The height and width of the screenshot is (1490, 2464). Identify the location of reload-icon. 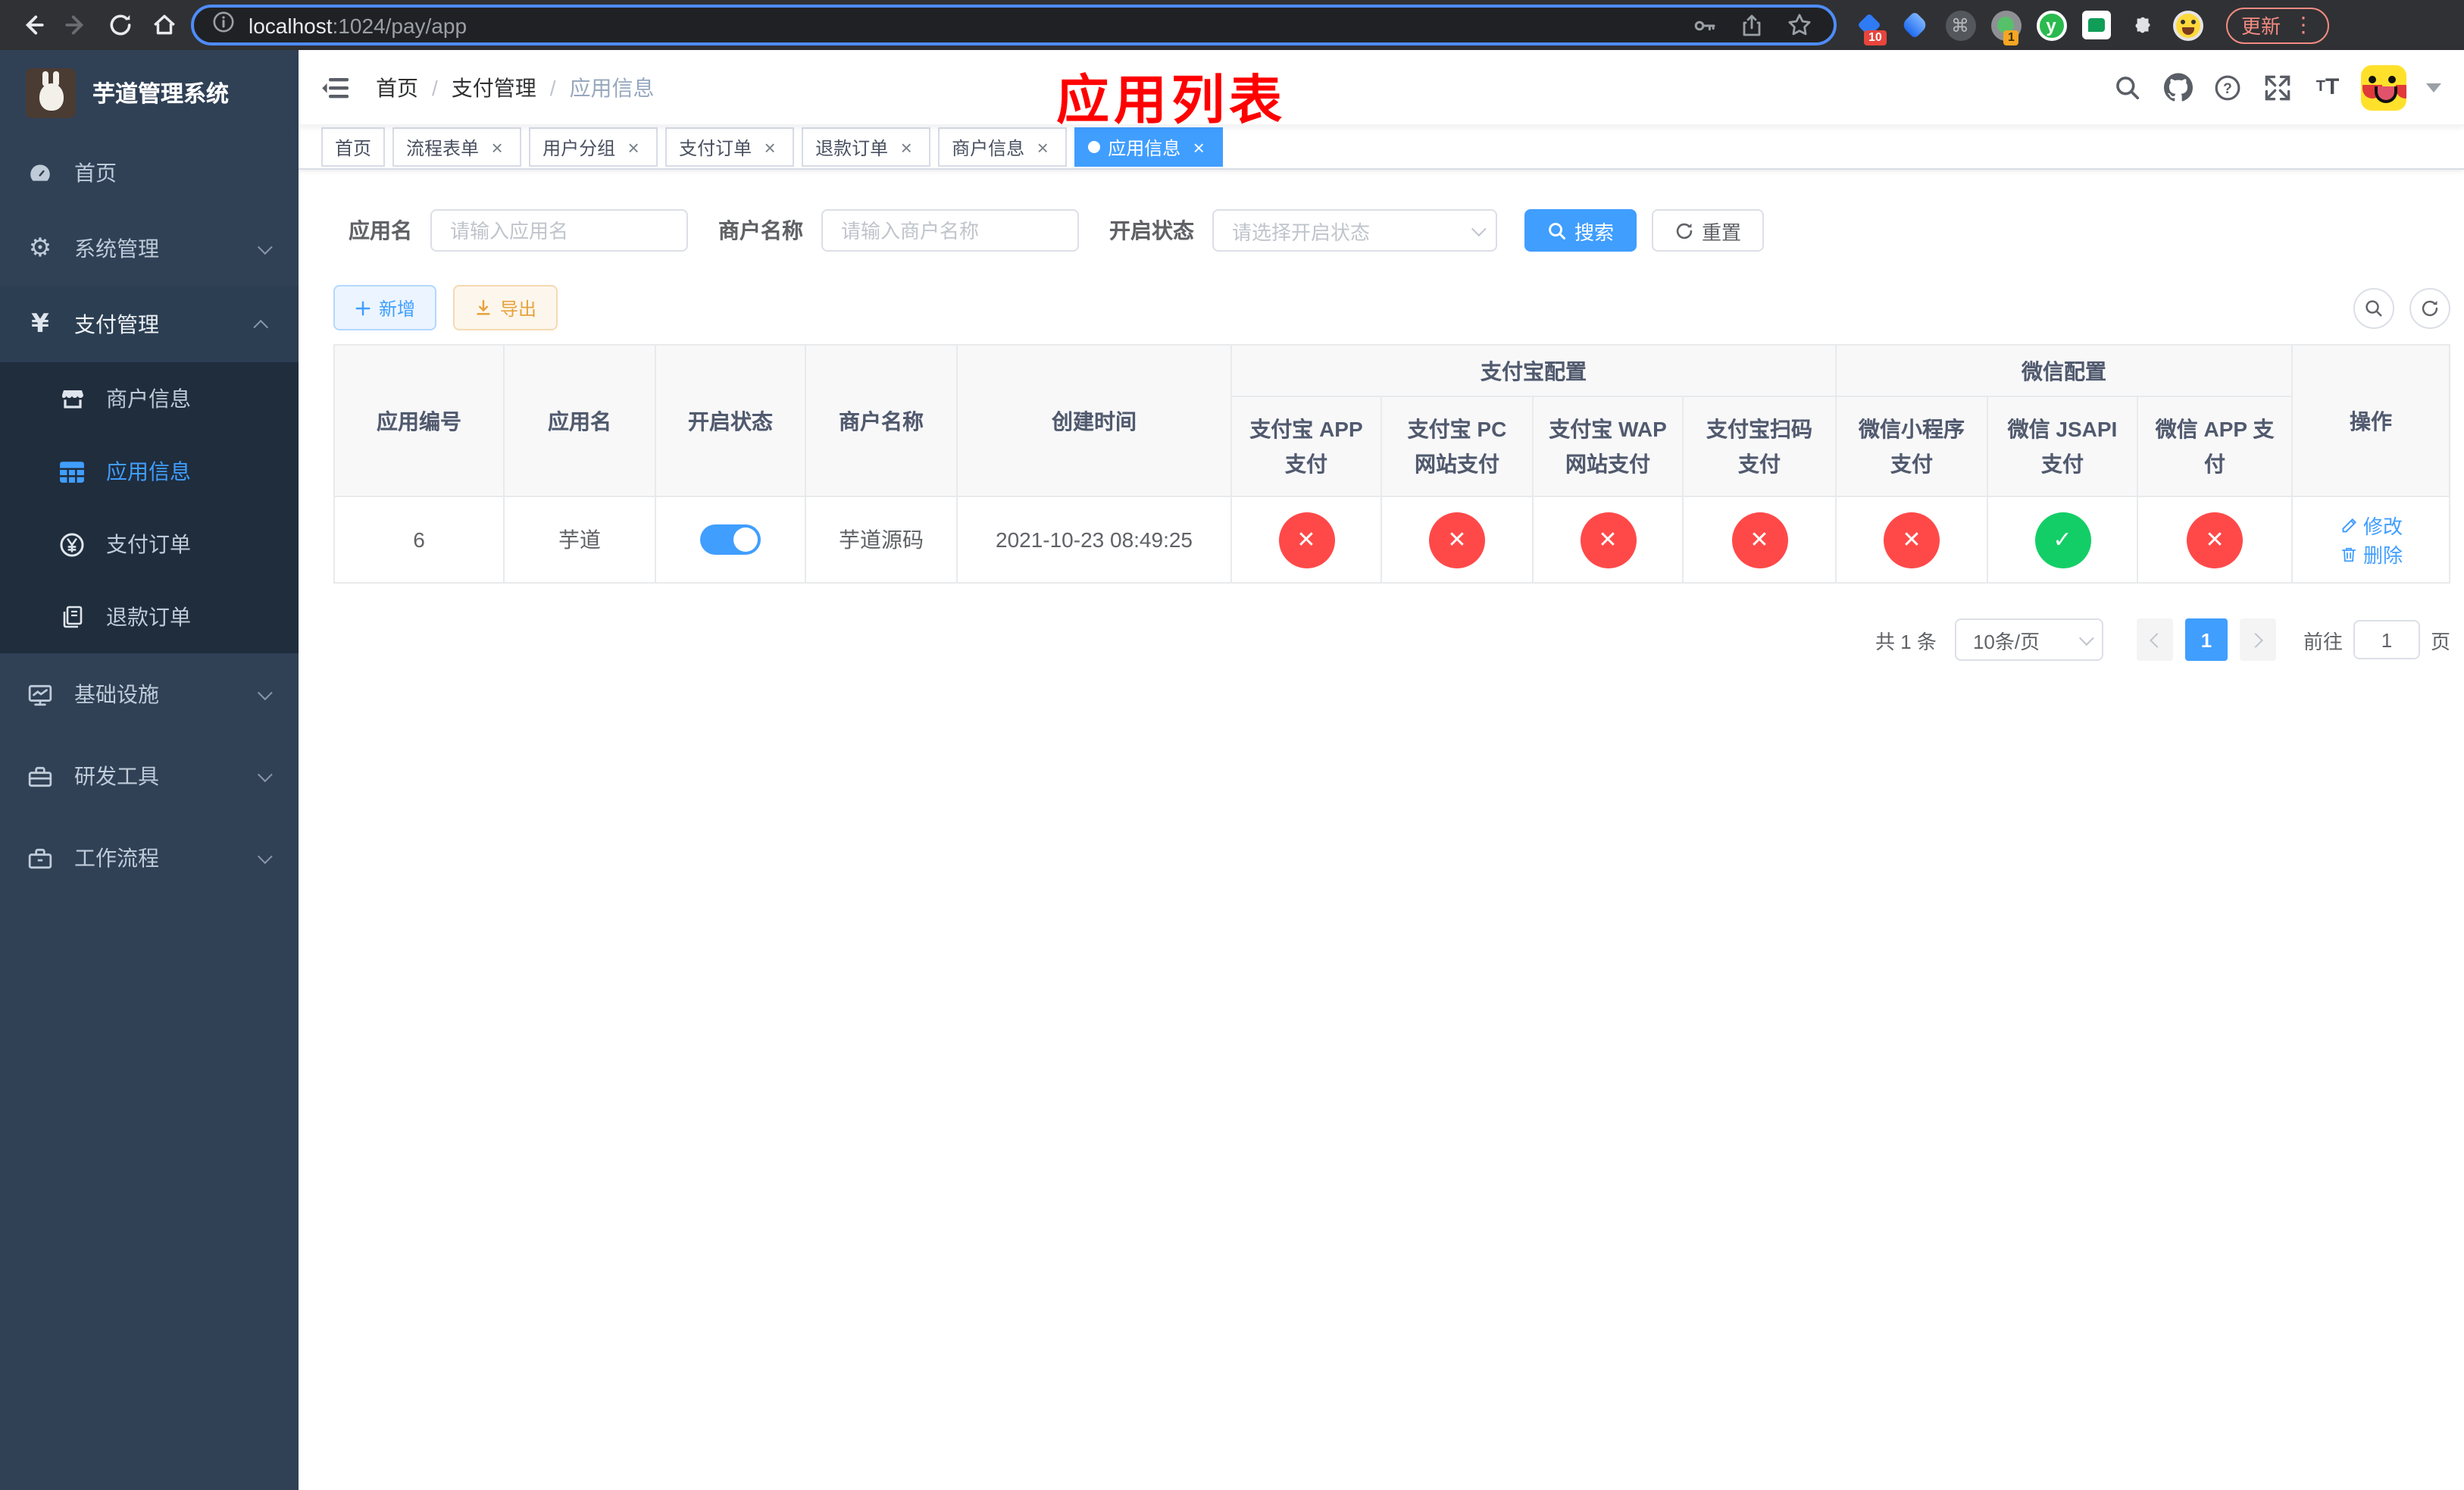
(119, 25).